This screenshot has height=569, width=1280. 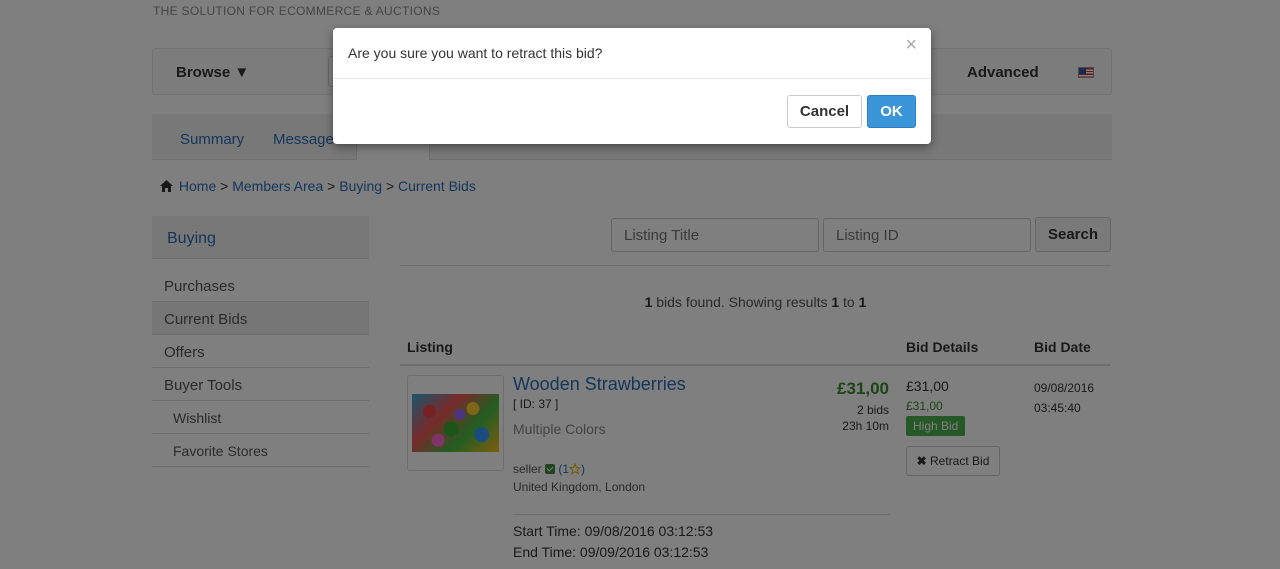 What do you see at coordinates (891, 111) in the screenshot?
I see `ok-button: OK` at bounding box center [891, 111].